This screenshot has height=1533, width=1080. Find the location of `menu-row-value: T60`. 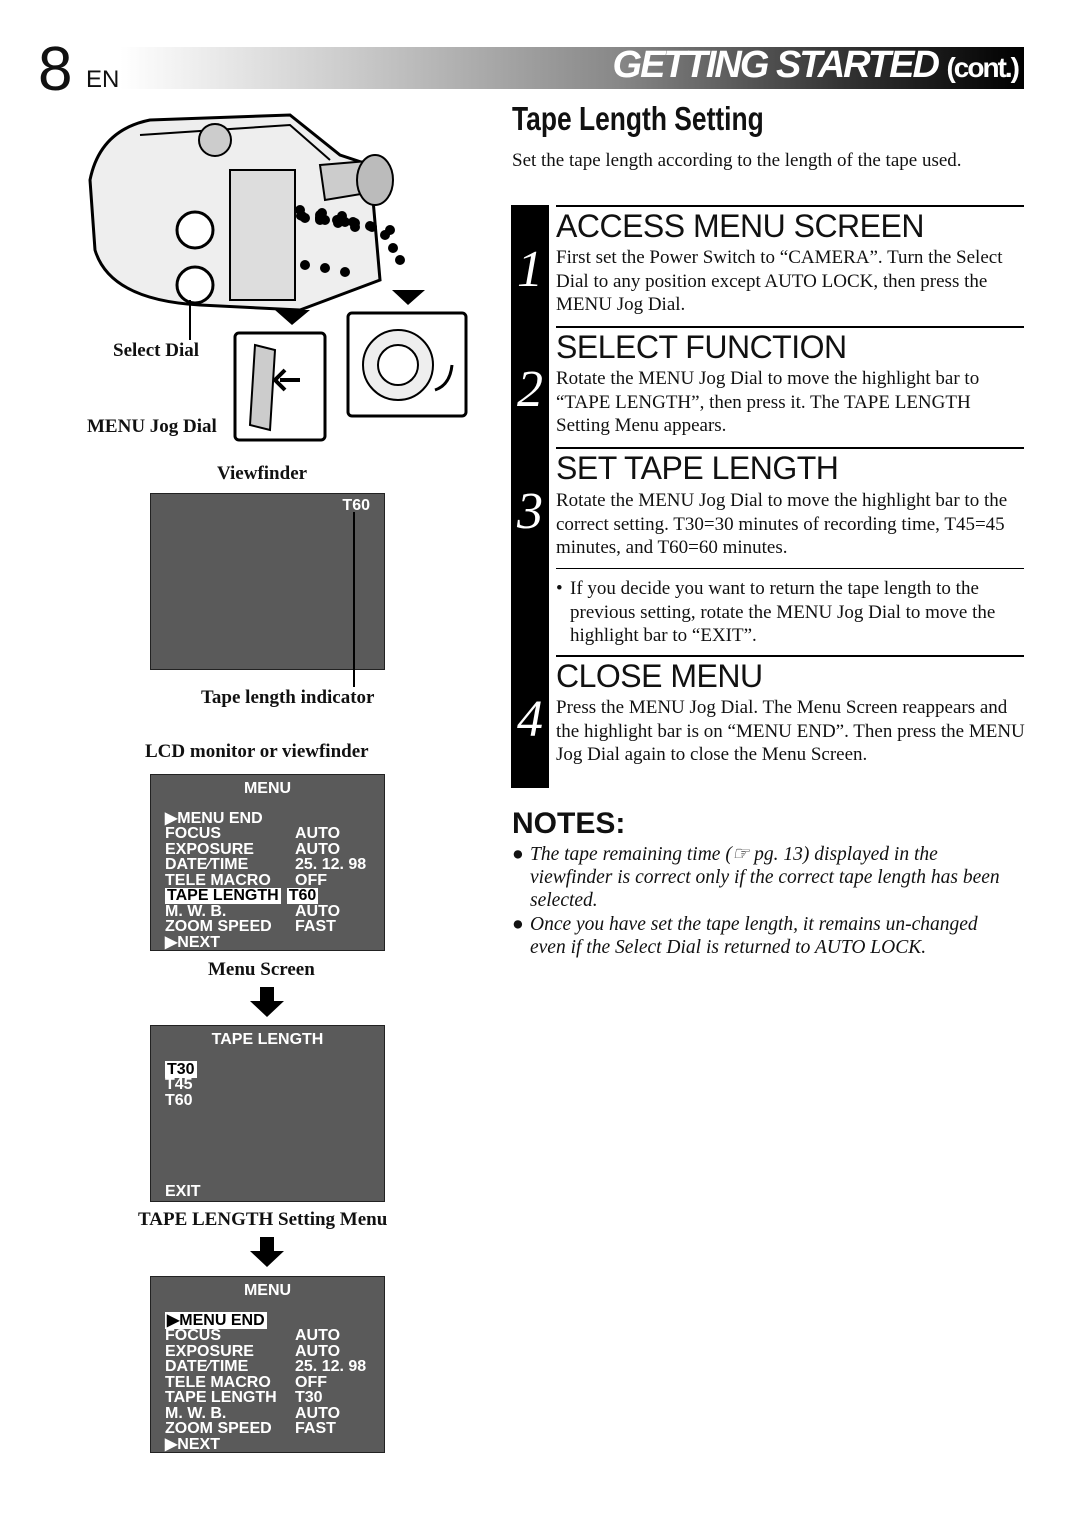

menu-row-value: T60 is located at coordinates (302, 895).